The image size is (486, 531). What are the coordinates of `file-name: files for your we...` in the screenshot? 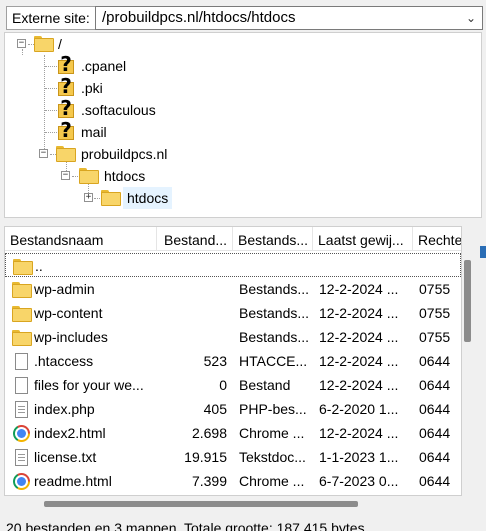 It's located at (89, 385).